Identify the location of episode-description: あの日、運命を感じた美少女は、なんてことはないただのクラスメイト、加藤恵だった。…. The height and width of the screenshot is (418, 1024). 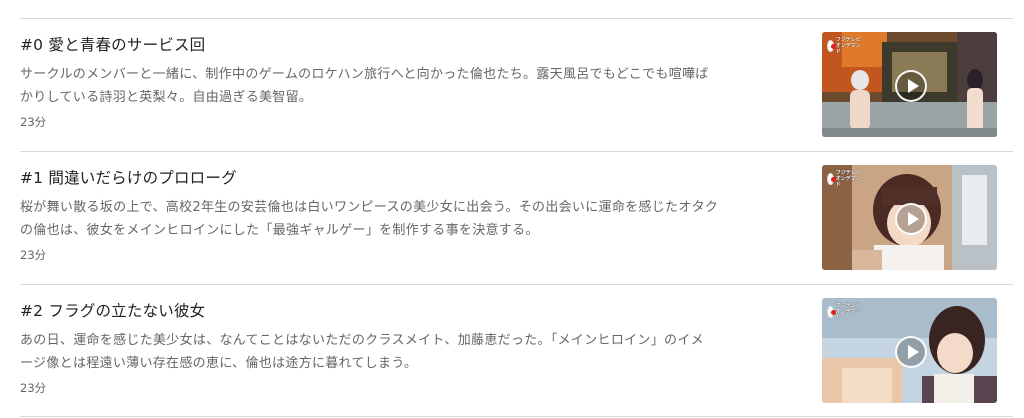
(410, 352).